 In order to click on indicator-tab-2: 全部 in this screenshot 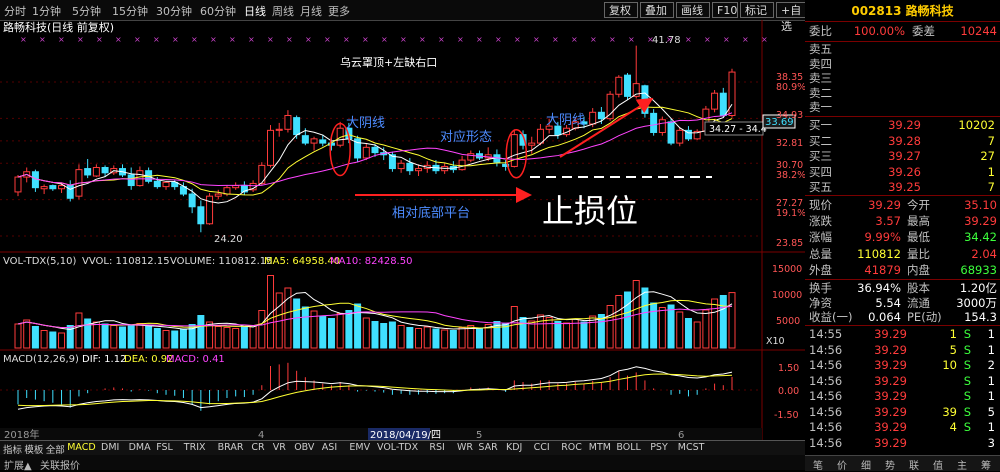, I will do `click(55, 449)`.